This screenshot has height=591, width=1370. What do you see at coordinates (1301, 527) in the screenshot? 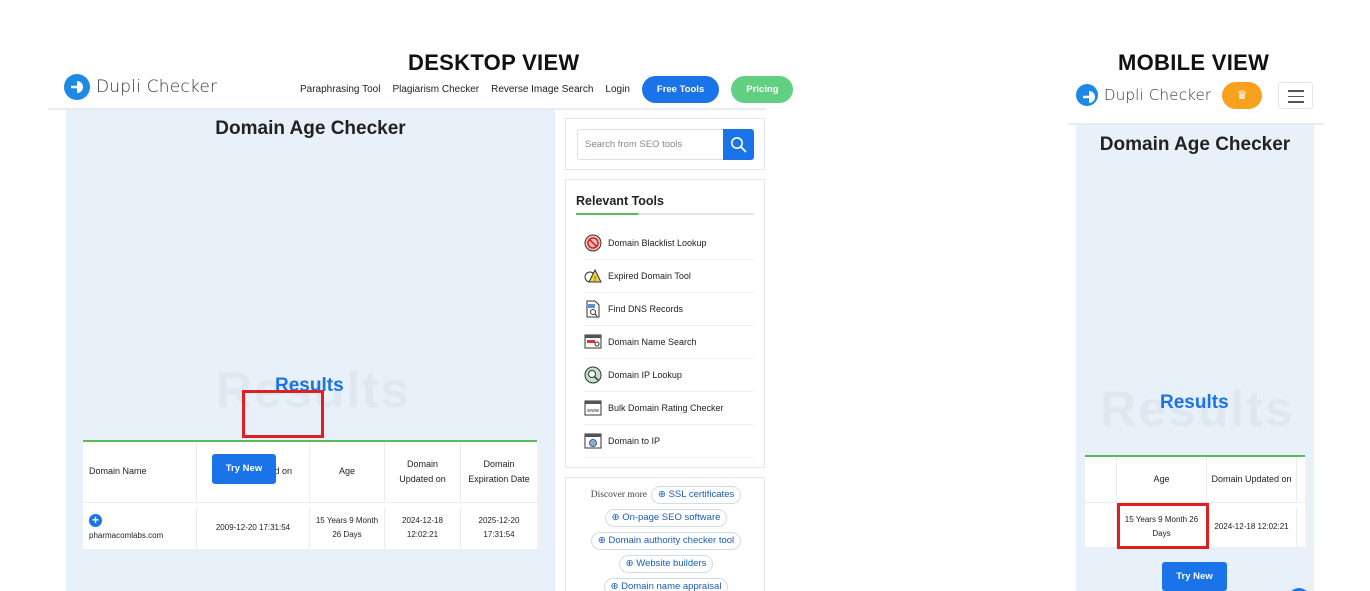
I see `cell-overflow` at bounding box center [1301, 527].